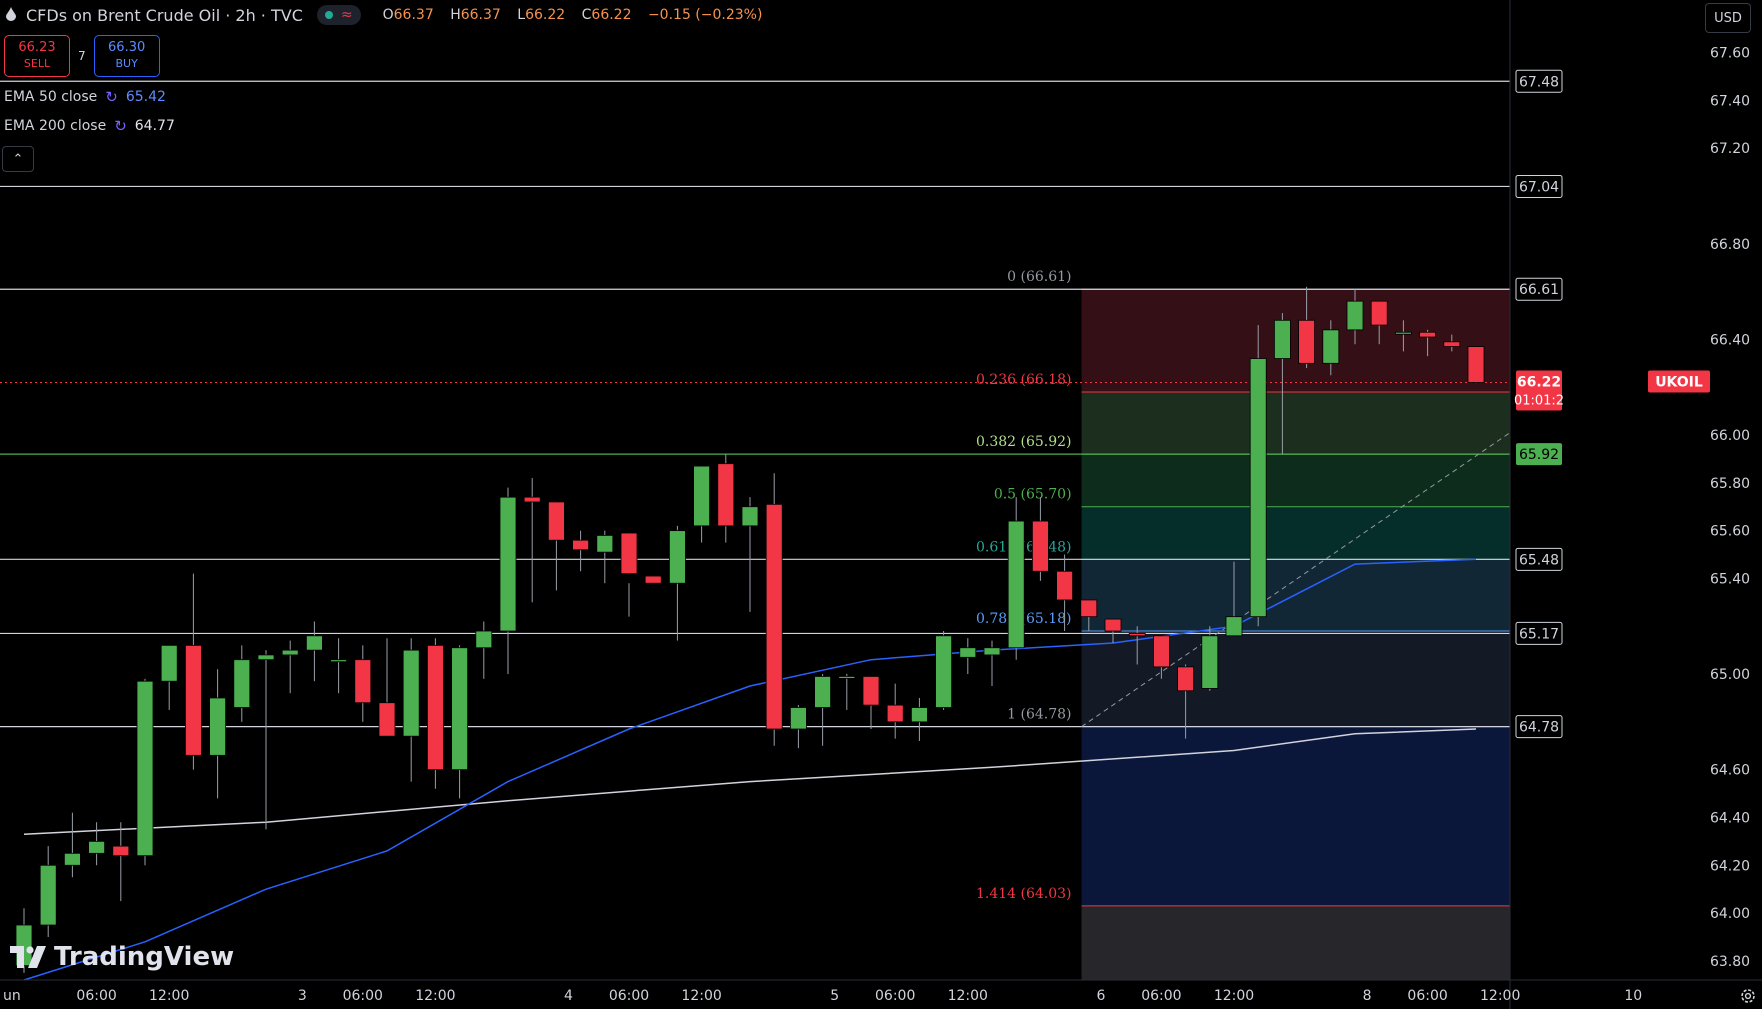  Describe the element at coordinates (1539, 400) in the screenshot. I see `bar-countdown-label: 01:01:2` at that location.